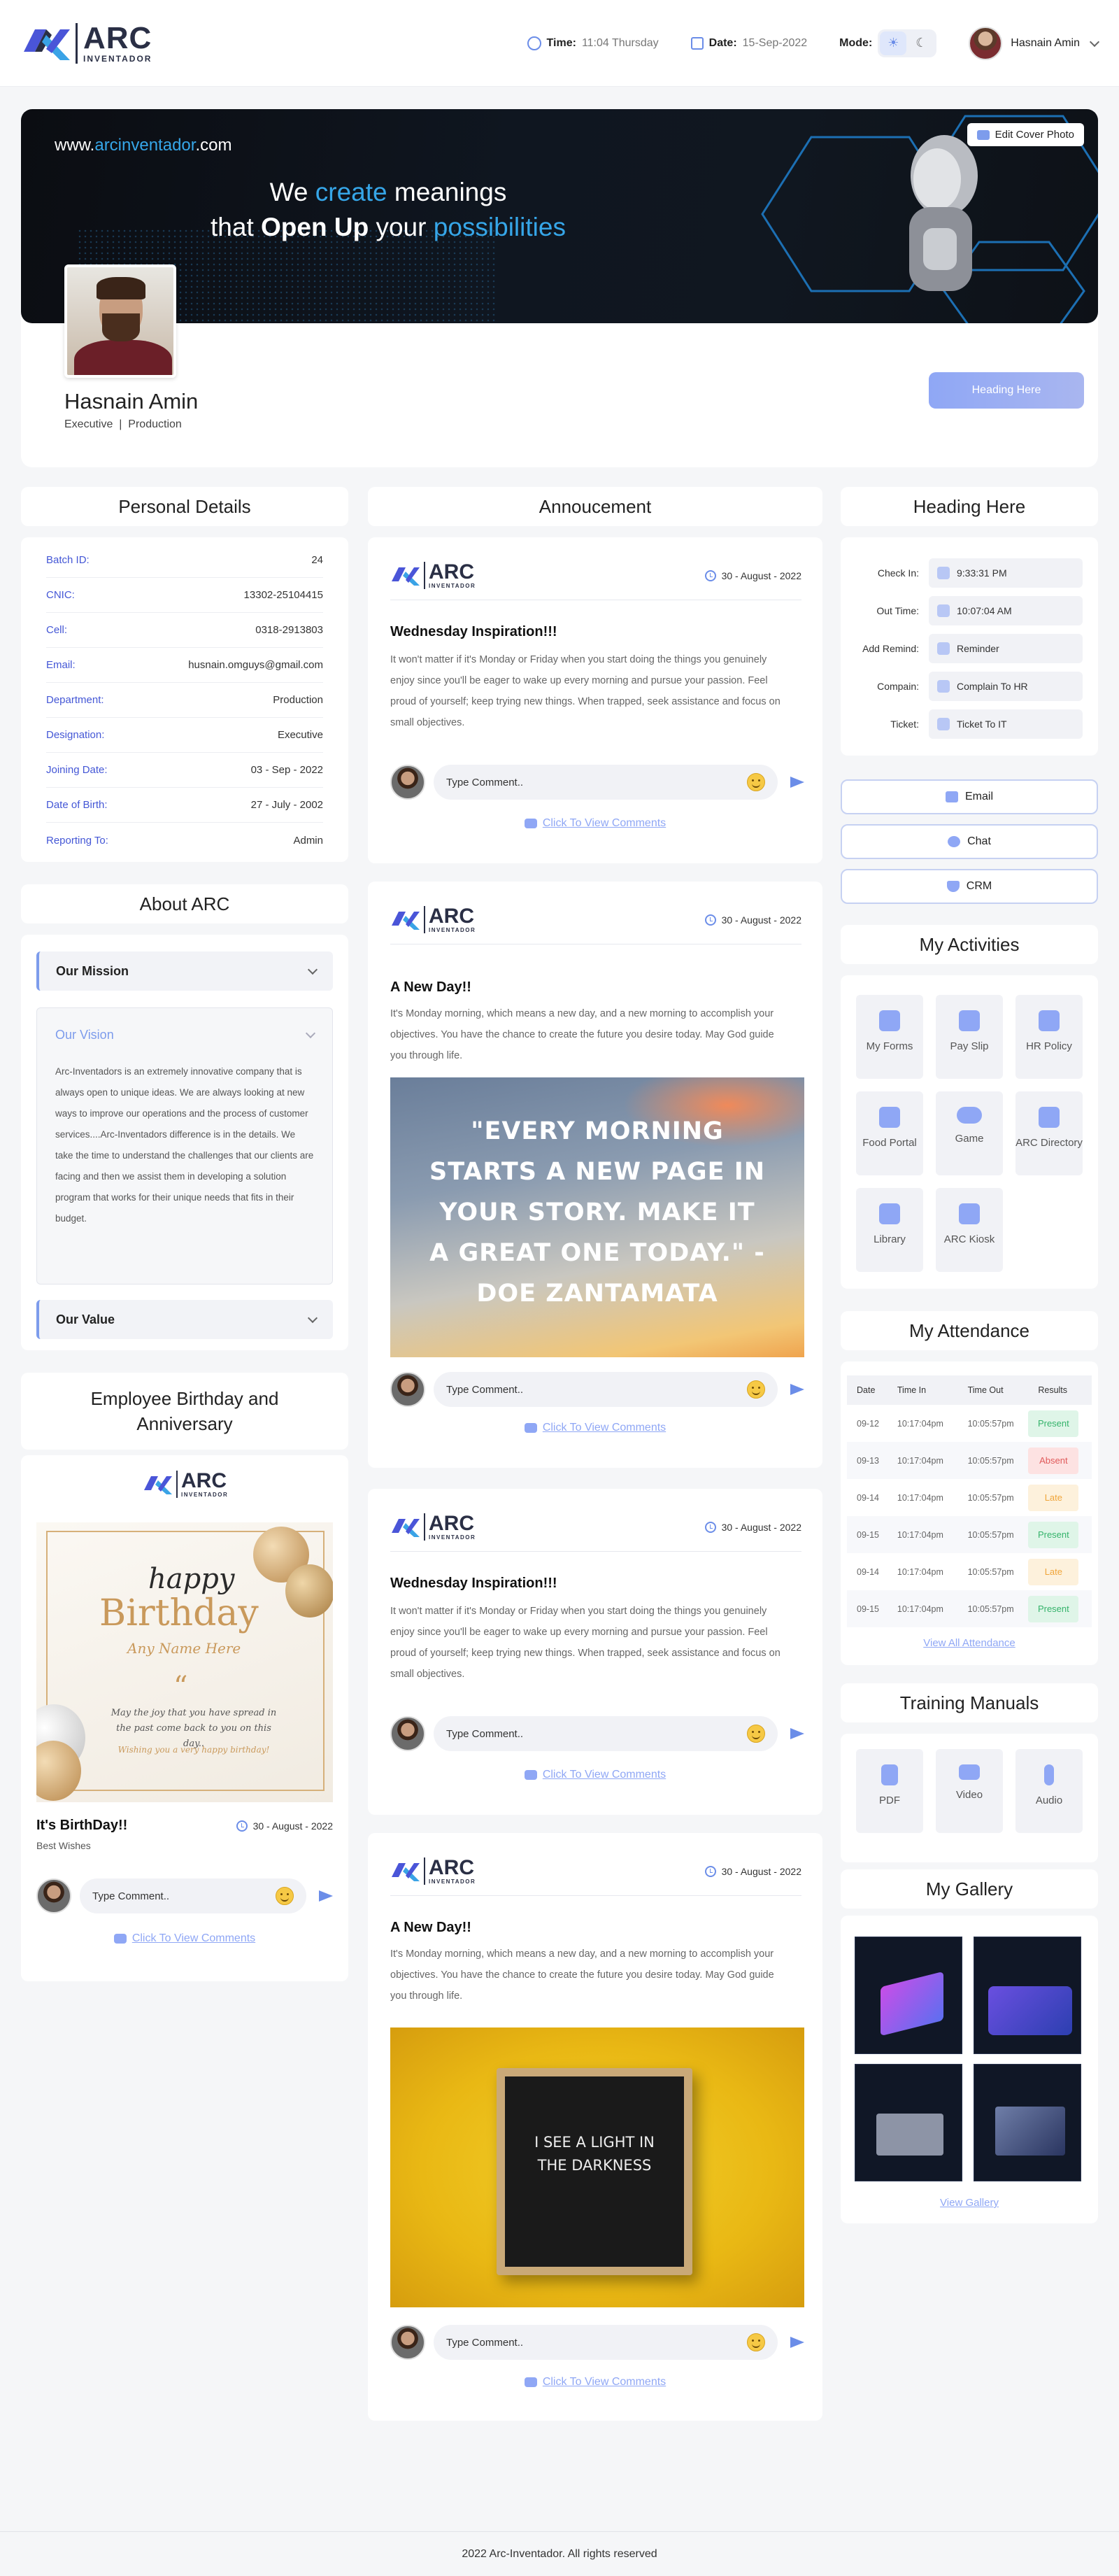 This screenshot has width=1119, height=2576. I want to click on logo-text: ARC, so click(117, 37).